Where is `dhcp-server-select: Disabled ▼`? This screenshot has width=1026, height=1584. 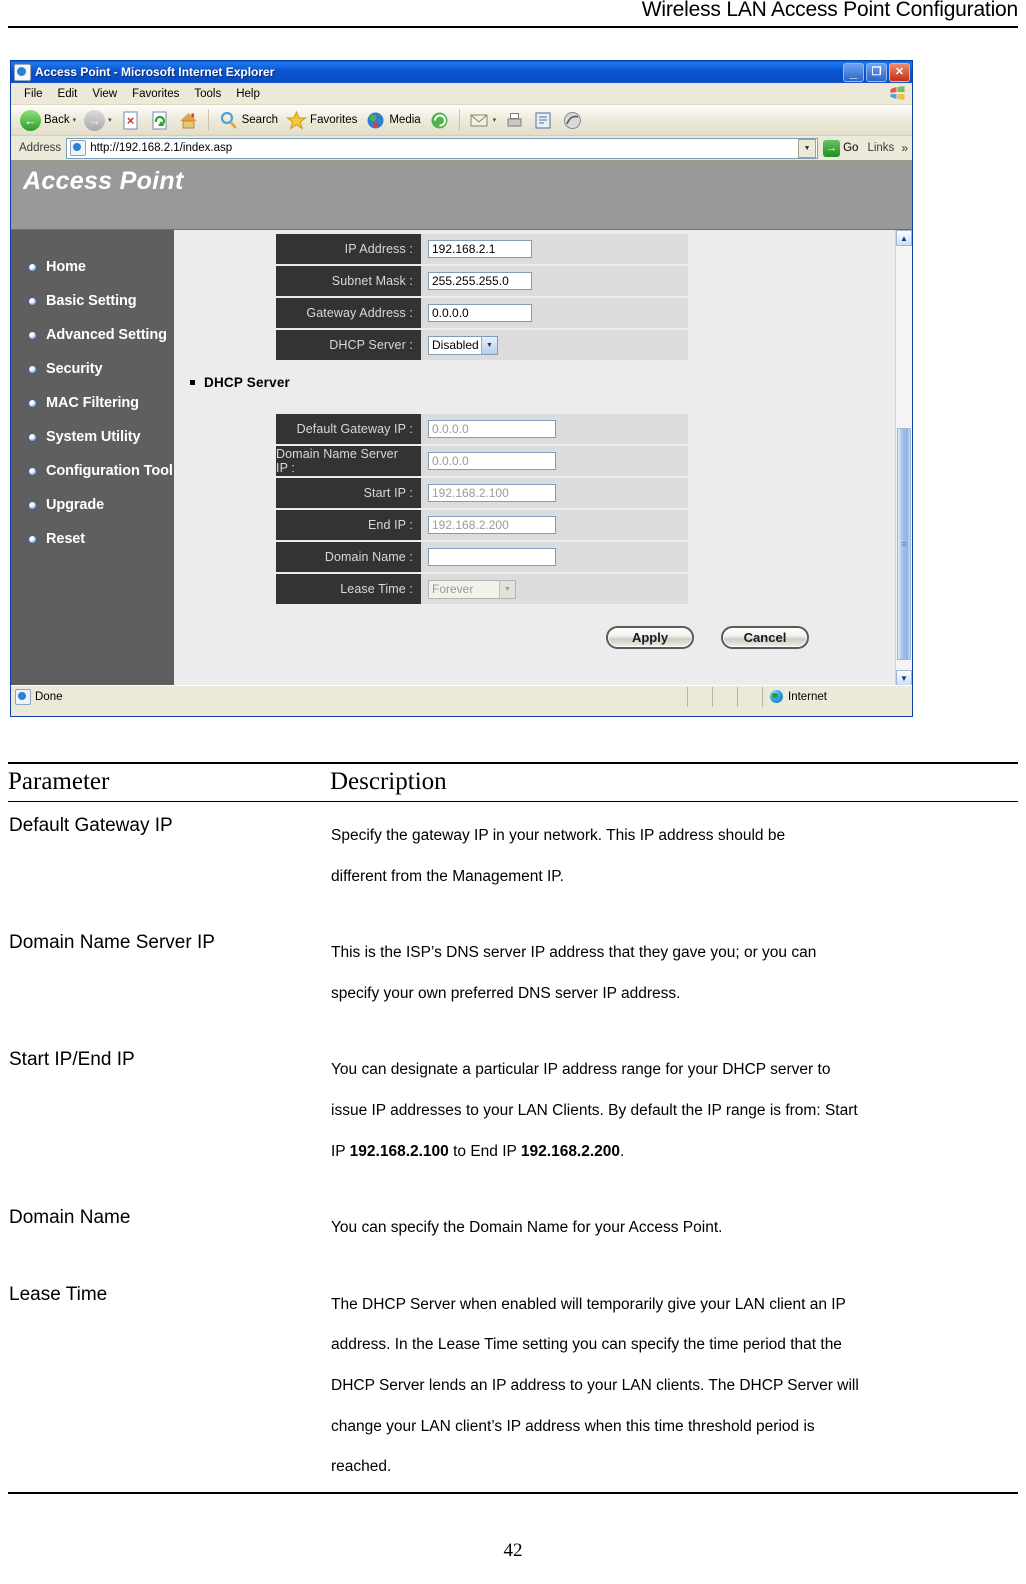 dhcp-server-select: Disabled ▼ is located at coordinates (463, 345).